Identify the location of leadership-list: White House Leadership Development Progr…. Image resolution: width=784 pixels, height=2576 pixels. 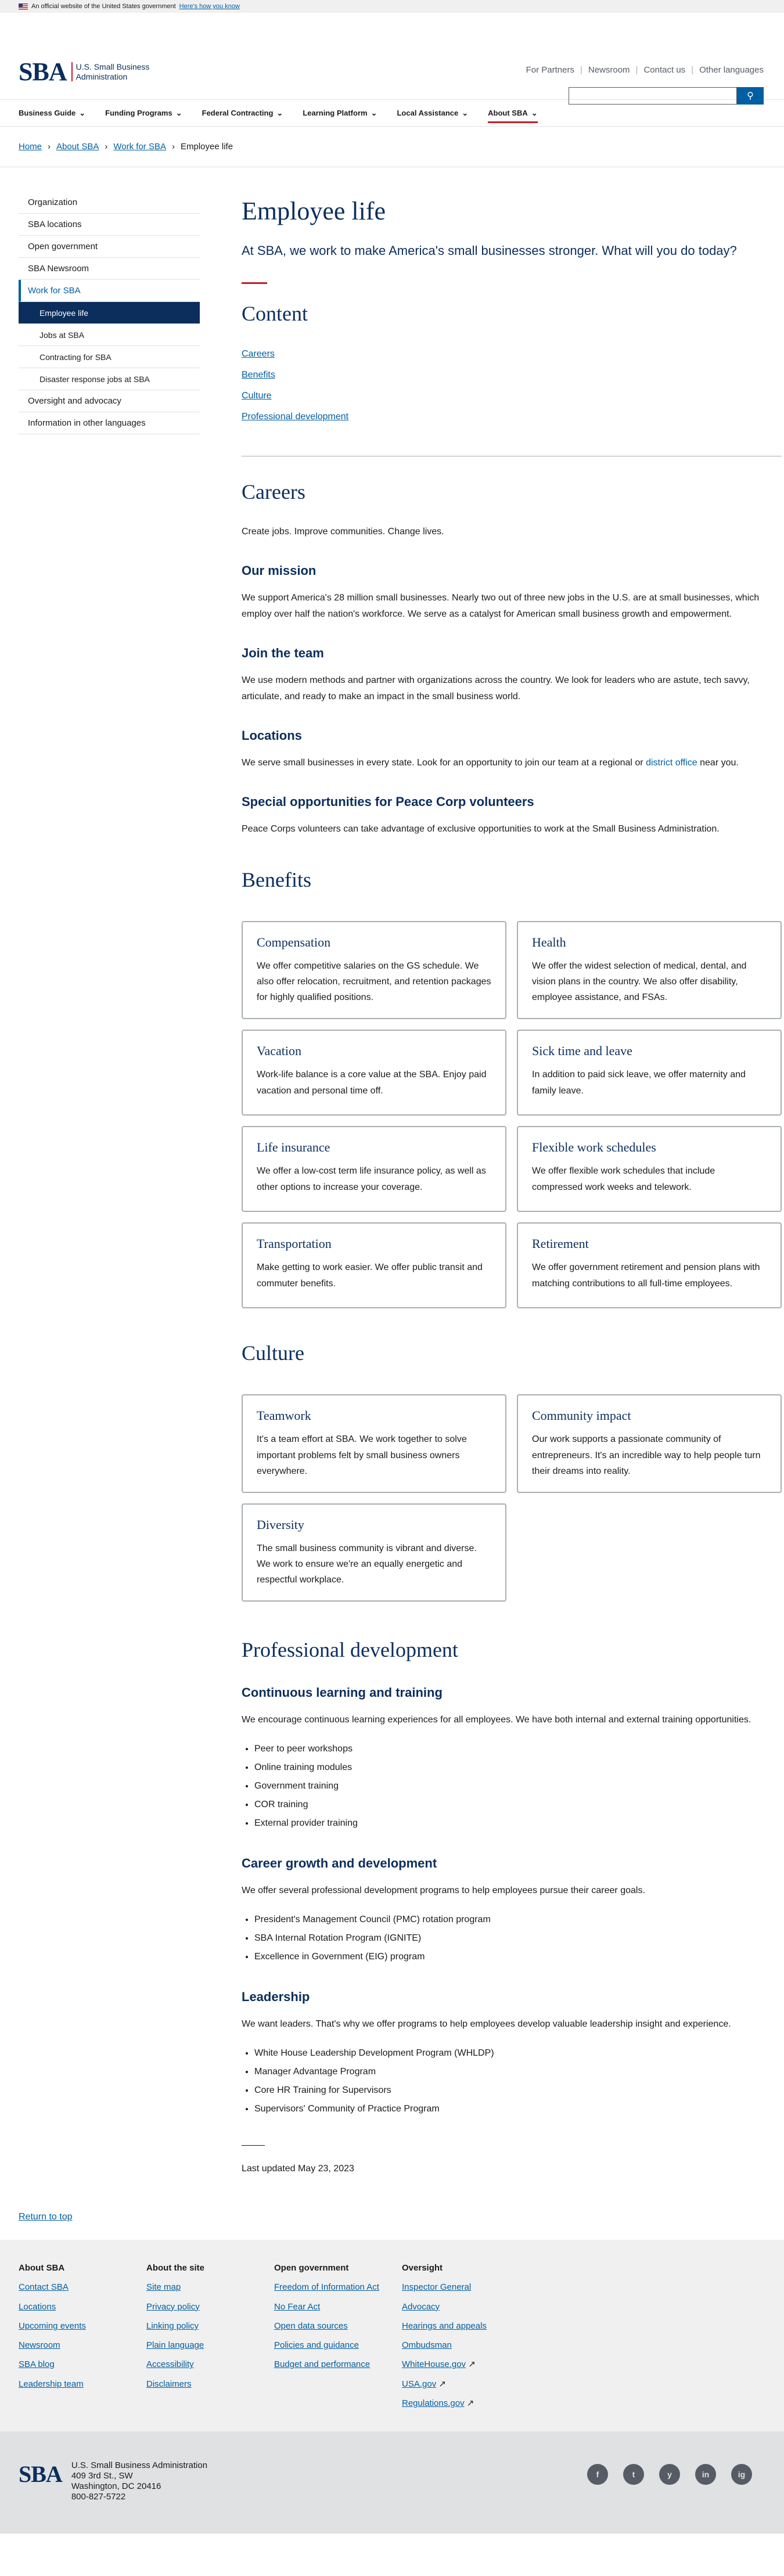
(518, 2081).